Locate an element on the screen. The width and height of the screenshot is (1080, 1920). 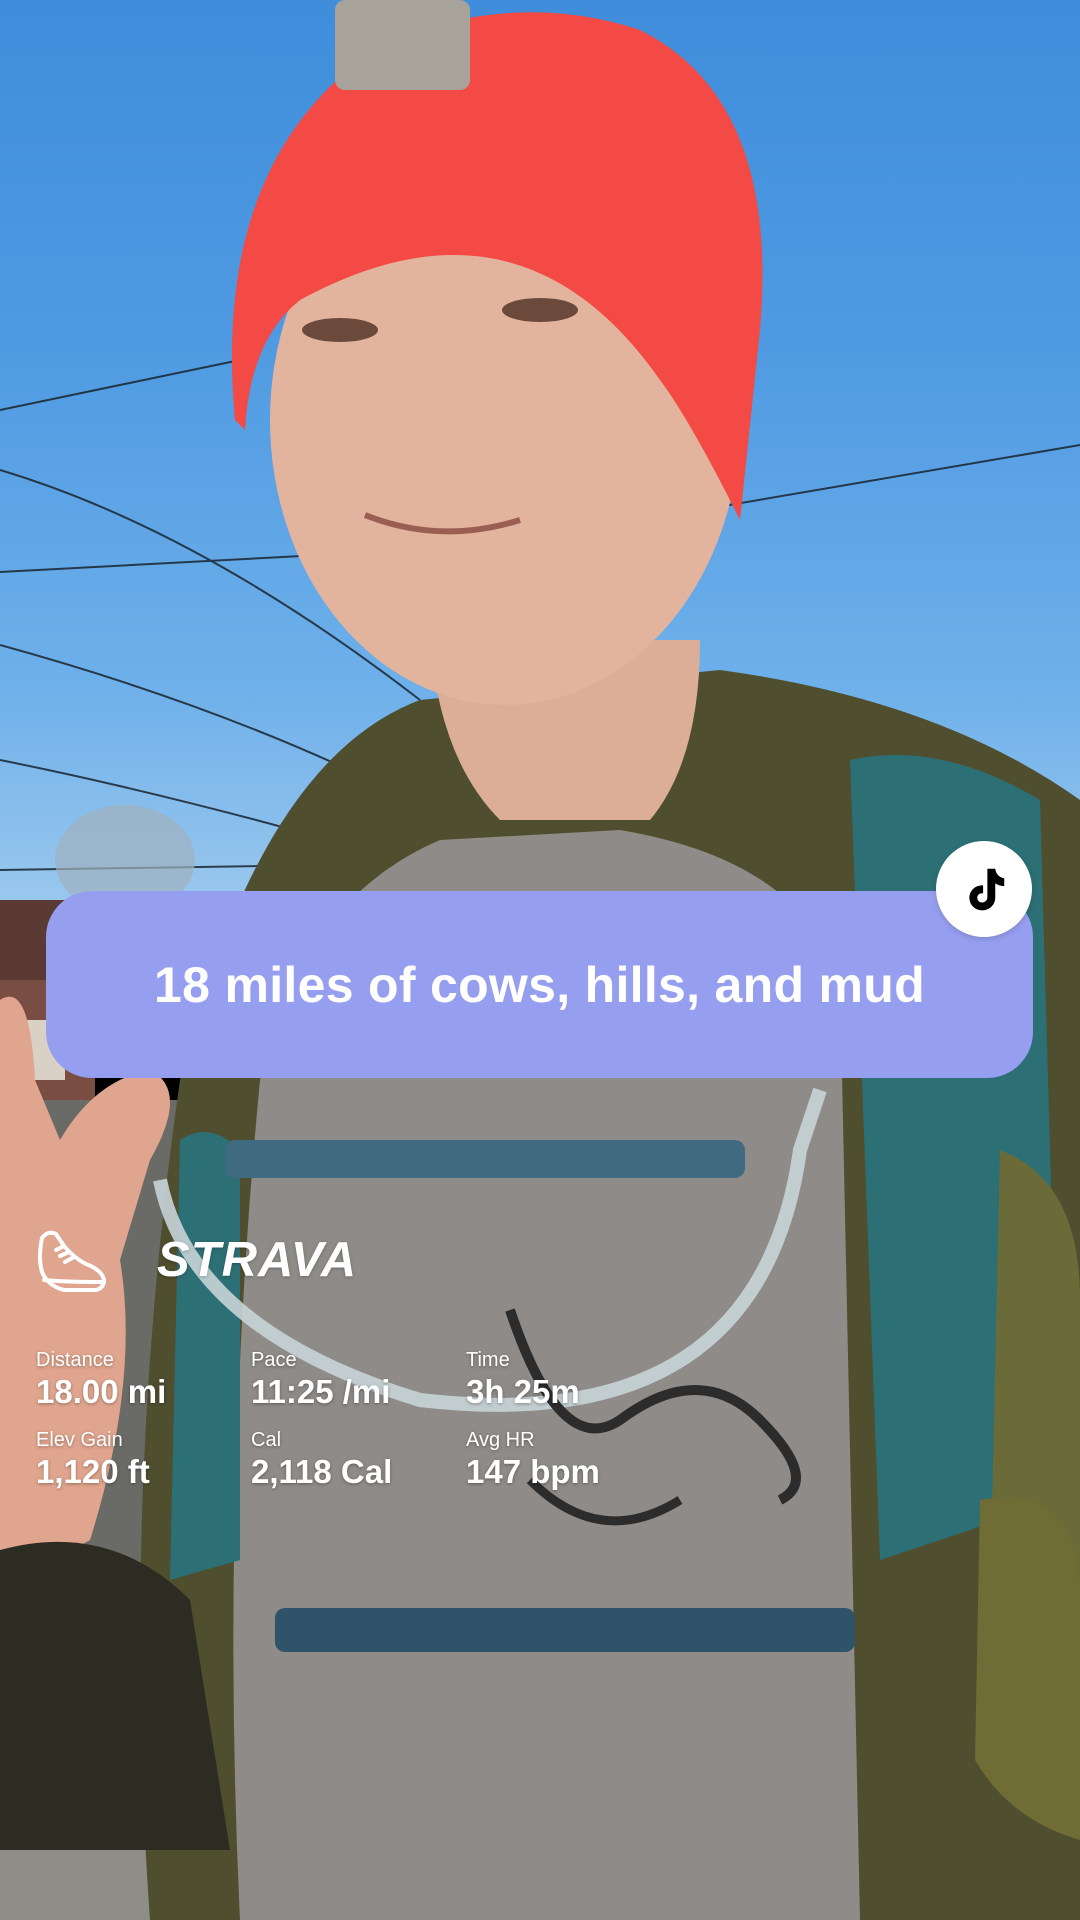
stat-label: Avg HR is located at coordinates (500, 1440).